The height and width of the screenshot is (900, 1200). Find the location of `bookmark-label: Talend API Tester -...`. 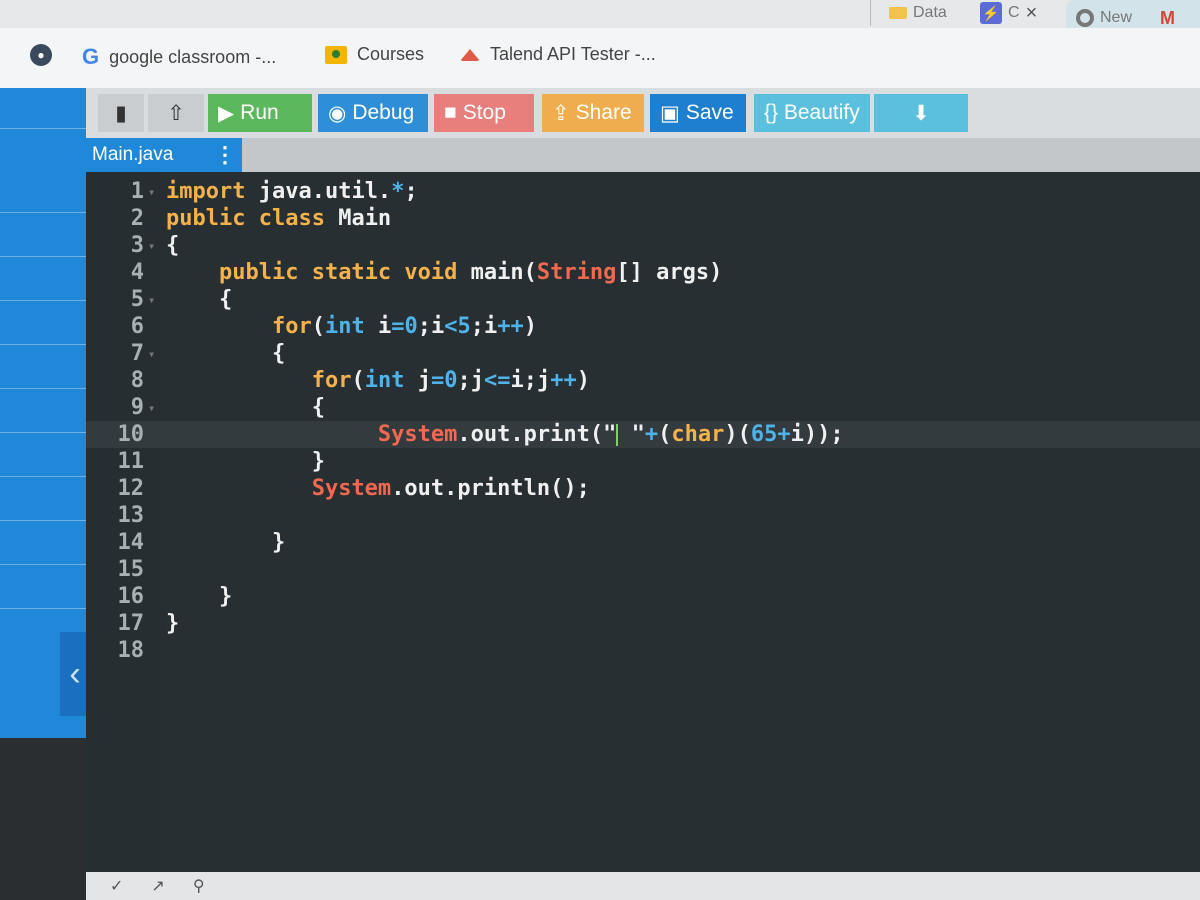

bookmark-label: Talend API Tester -... is located at coordinates (573, 54).